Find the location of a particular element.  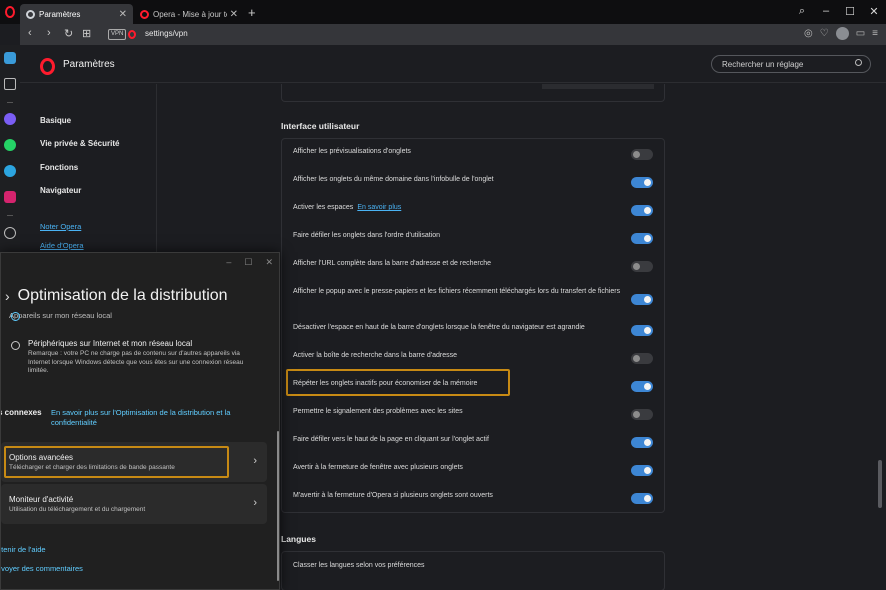

toolbar-actions: ◎ ♡ ▭ ≡ is located at coordinates (841, 33).